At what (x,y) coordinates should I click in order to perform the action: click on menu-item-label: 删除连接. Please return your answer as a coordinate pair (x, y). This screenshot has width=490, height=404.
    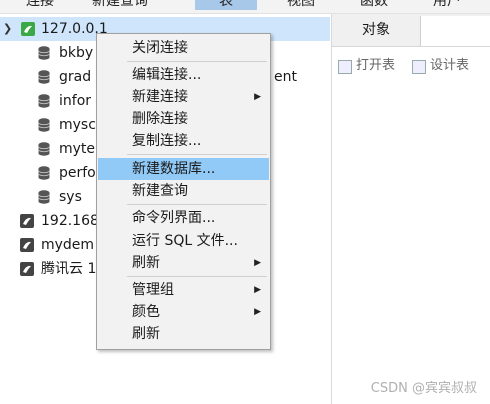
    Looking at the image, I should click on (160, 119).